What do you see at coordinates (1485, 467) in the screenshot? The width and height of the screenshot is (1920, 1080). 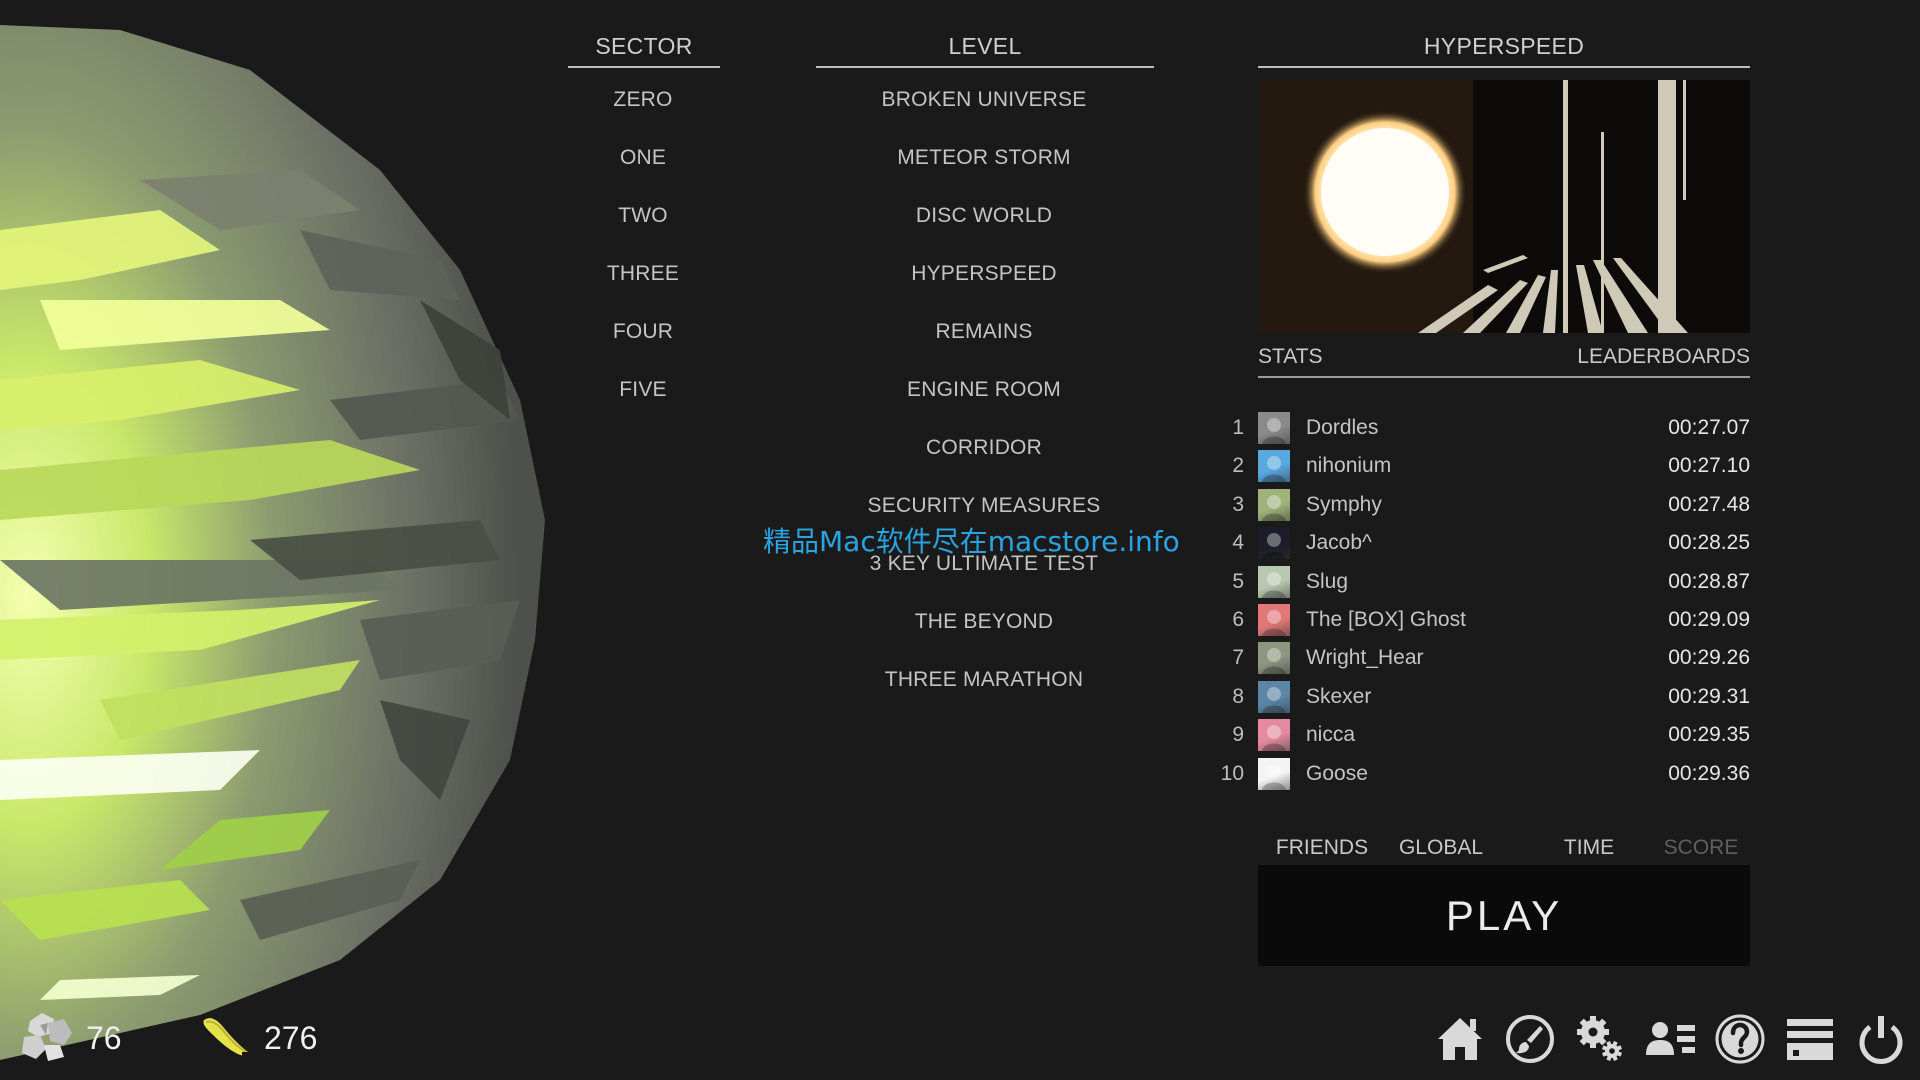 I see `leaderboard-row: 2 nihonium 00:27.10` at bounding box center [1485, 467].